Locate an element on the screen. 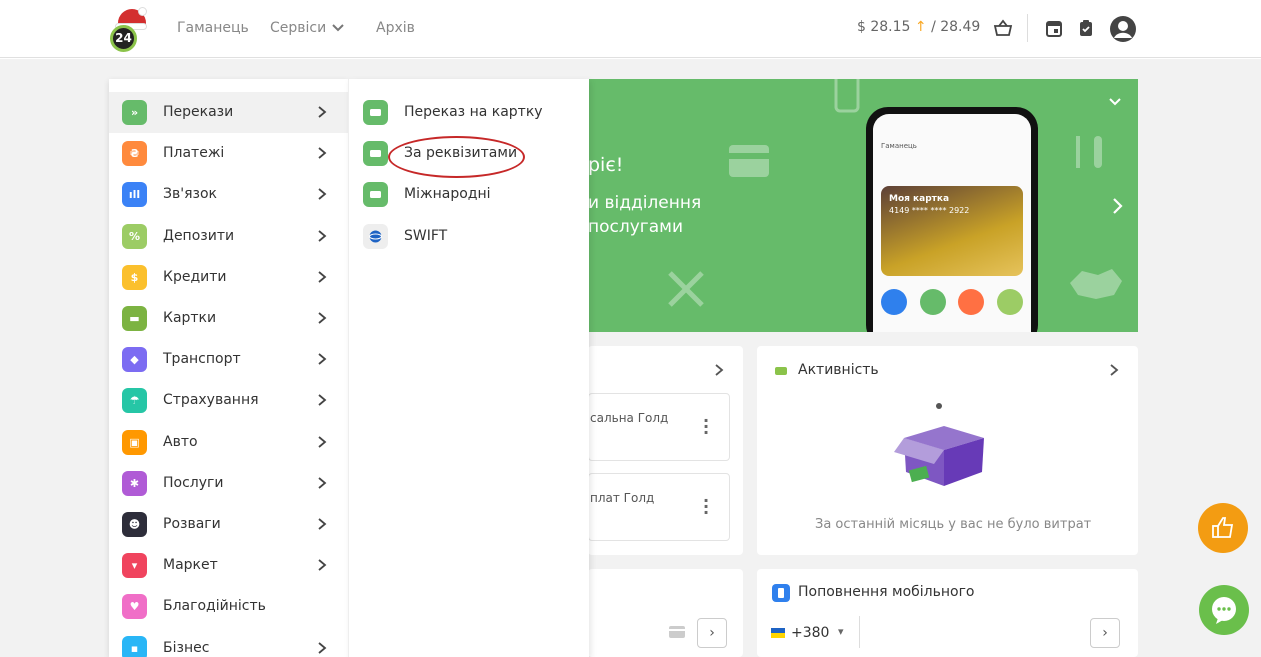 Image resolution: width=1261 pixels, height=657 pixels. submenu-item-label: Переказ на картку is located at coordinates (473, 112).